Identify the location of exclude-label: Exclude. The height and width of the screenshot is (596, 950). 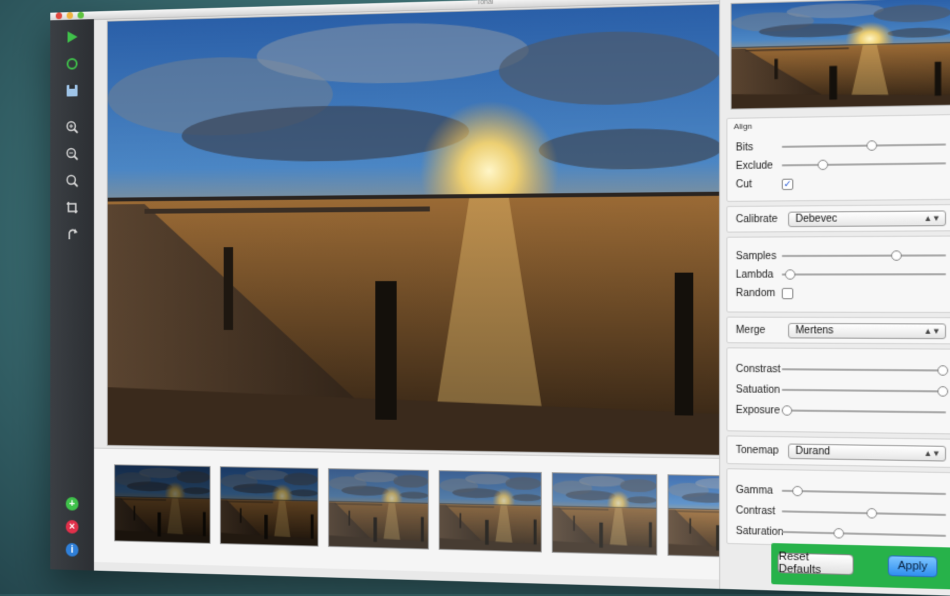
(759, 166).